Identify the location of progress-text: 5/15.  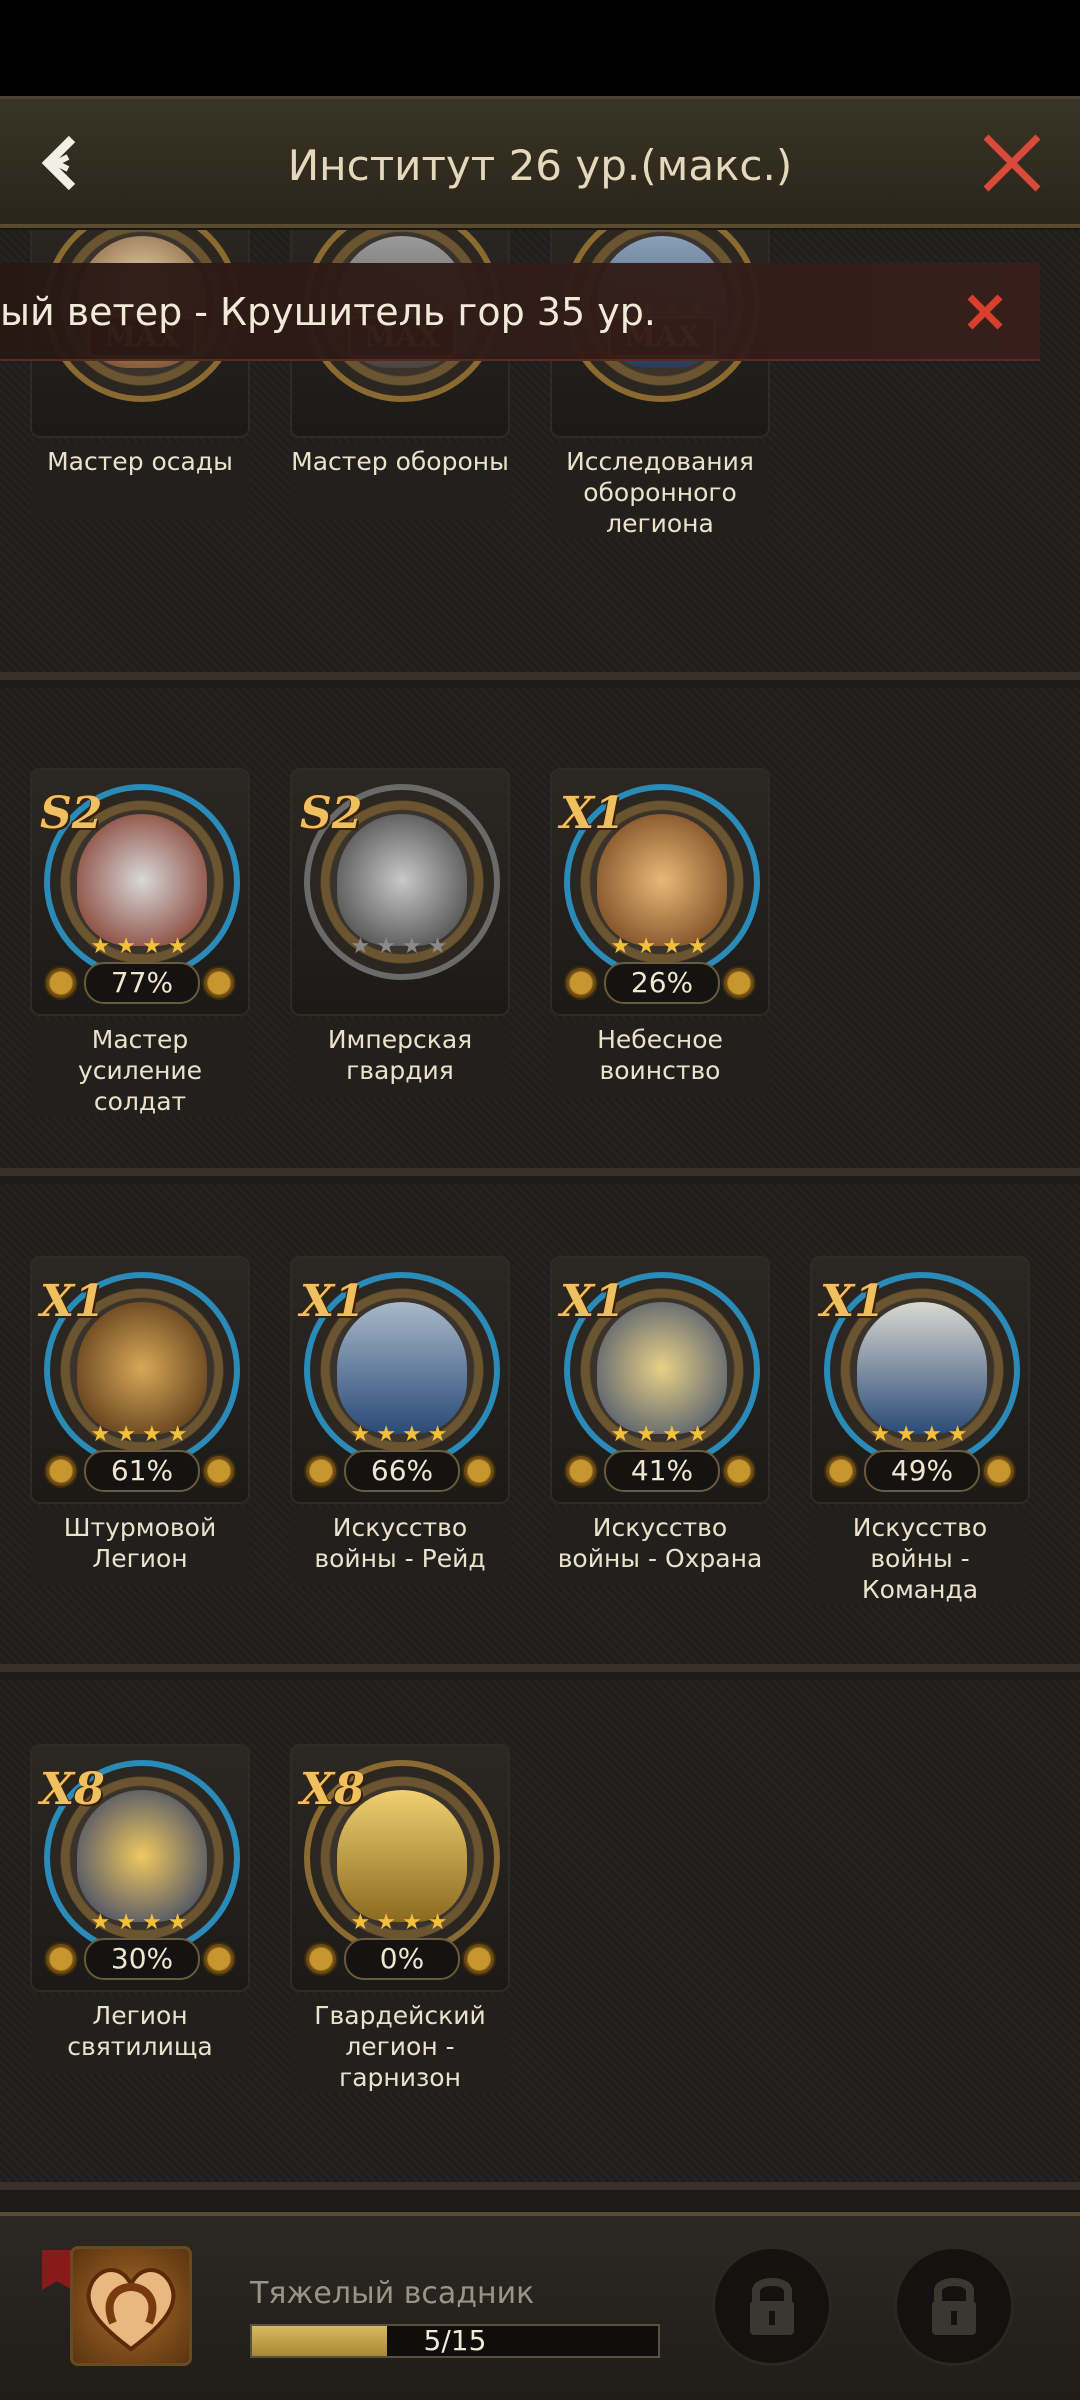
(455, 2340).